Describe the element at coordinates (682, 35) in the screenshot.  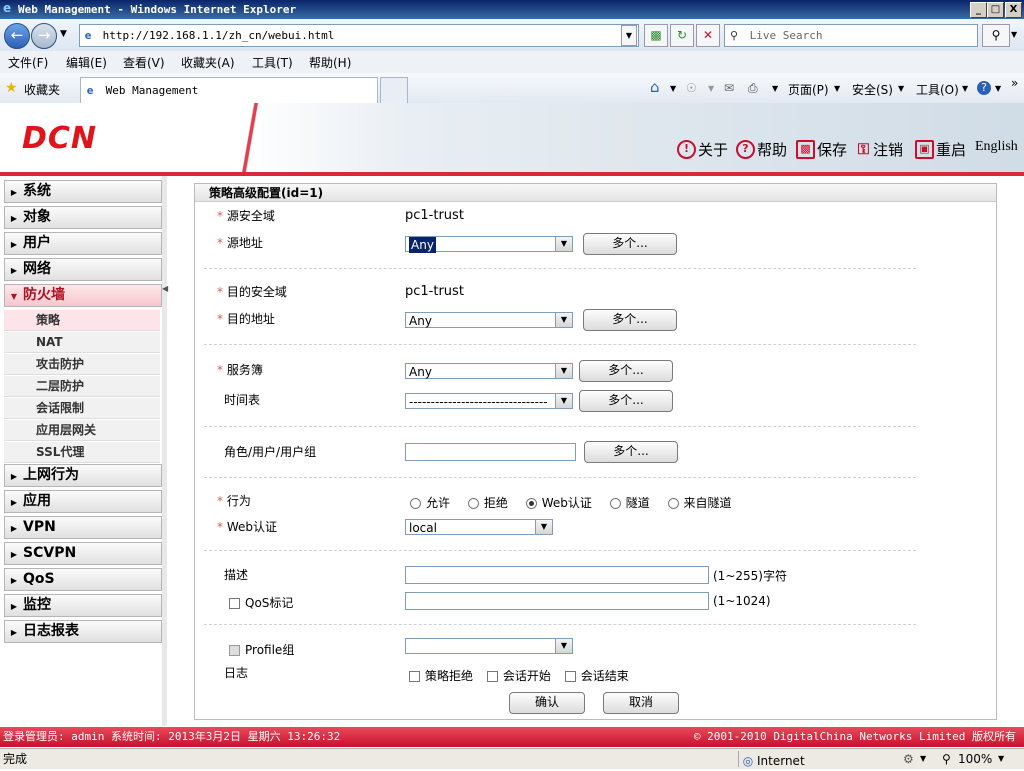
I see `refresh-icon: ↻` at that location.